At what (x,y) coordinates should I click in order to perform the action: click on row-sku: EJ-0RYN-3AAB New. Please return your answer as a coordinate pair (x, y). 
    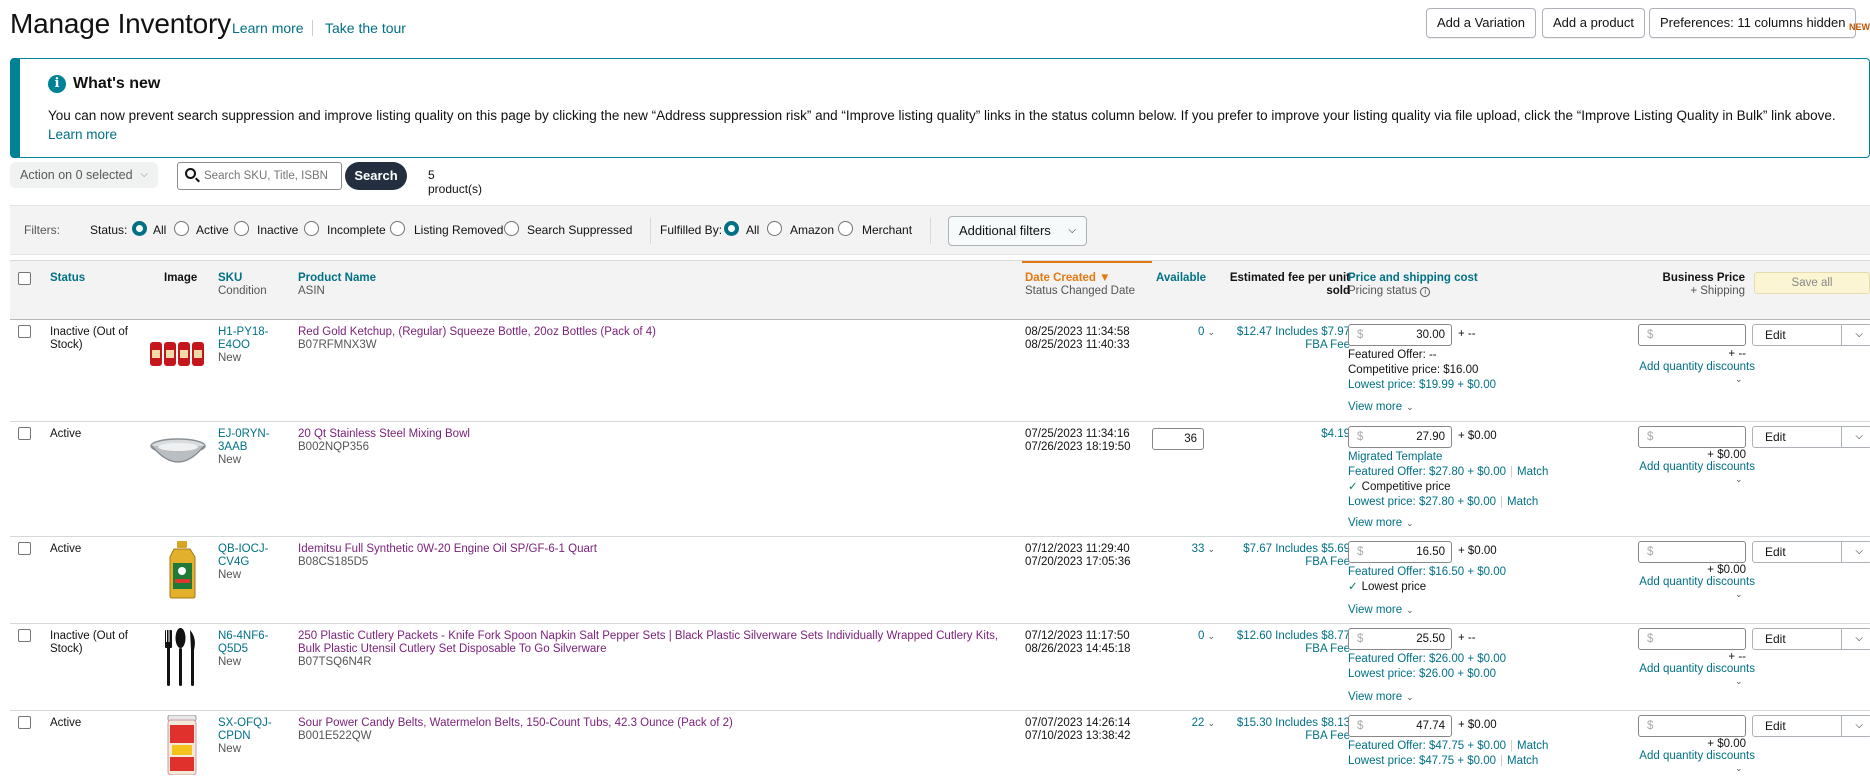
    Looking at the image, I should click on (248, 447).